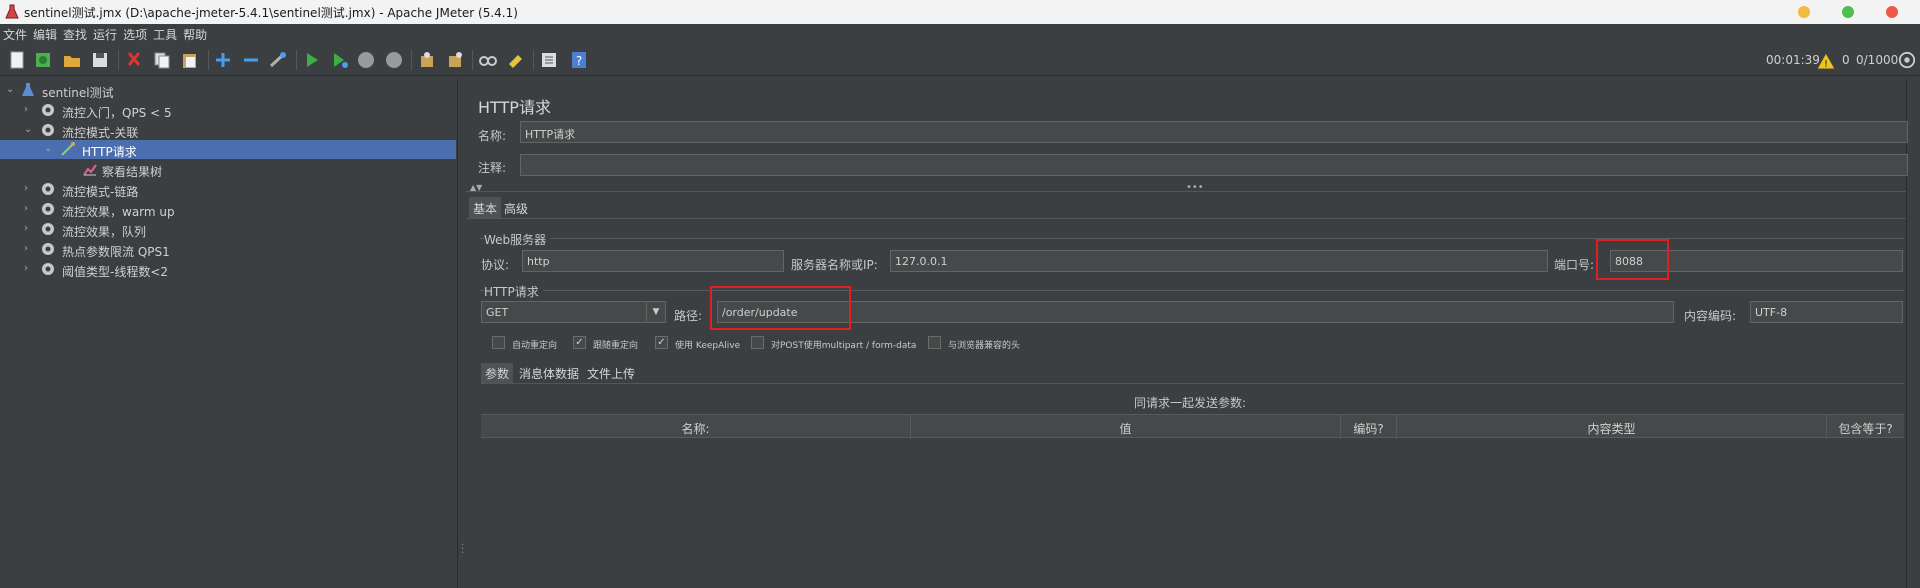  What do you see at coordinates (1612, 427) in the screenshot?
I see `column-content-type: 内容类型` at bounding box center [1612, 427].